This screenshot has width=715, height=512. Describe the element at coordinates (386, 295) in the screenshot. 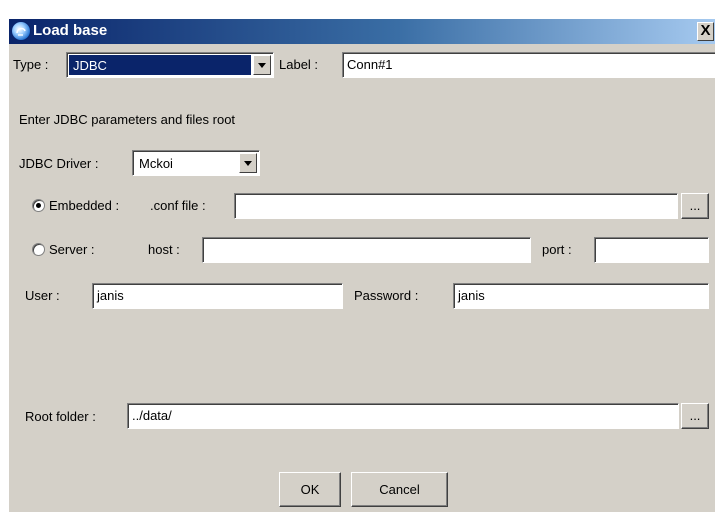

I see `password-label: Password :` at that location.